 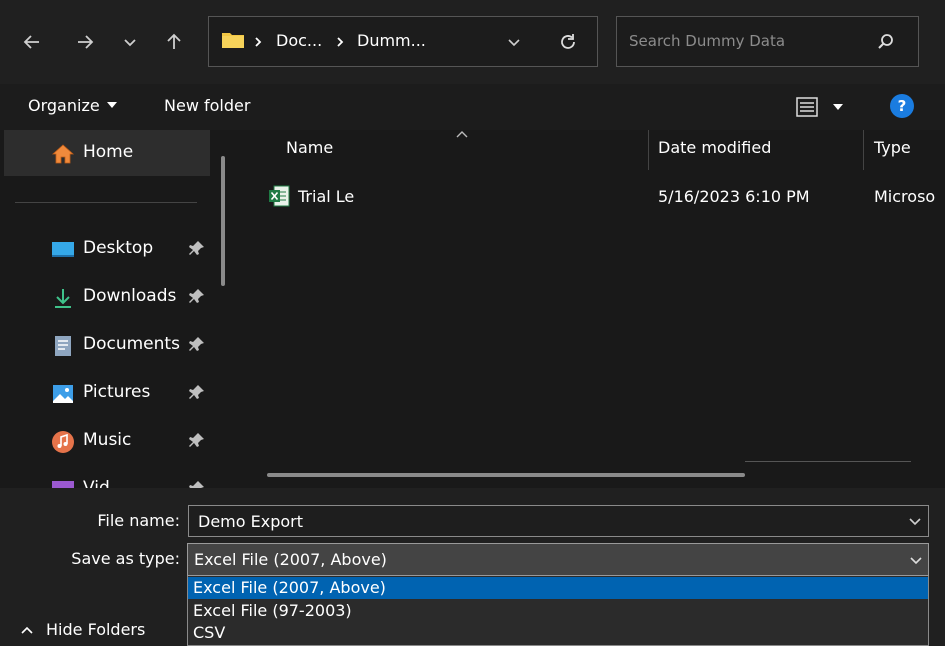 What do you see at coordinates (707, 41) in the screenshot?
I see `search-placeholder: Search Dummy Data` at bounding box center [707, 41].